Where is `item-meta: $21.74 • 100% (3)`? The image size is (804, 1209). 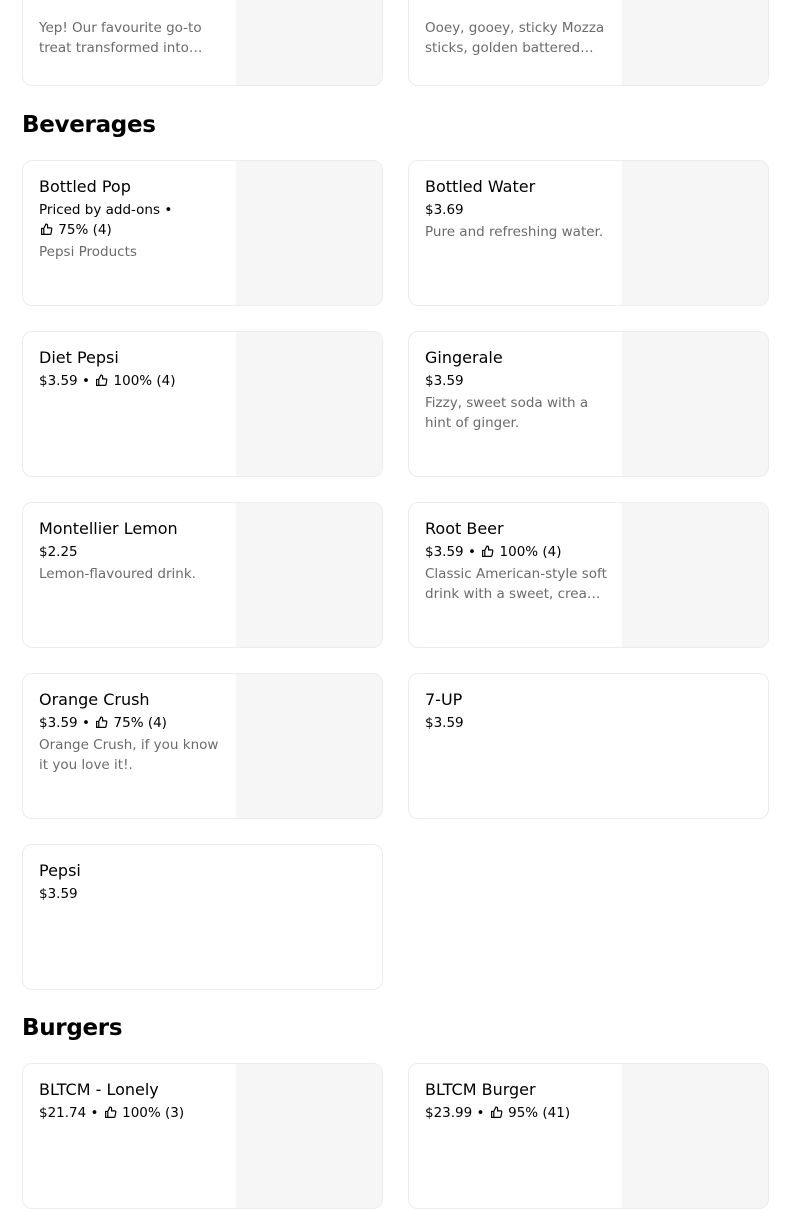
item-meta: $21.74 • 100% (3) is located at coordinates (131, 1113).